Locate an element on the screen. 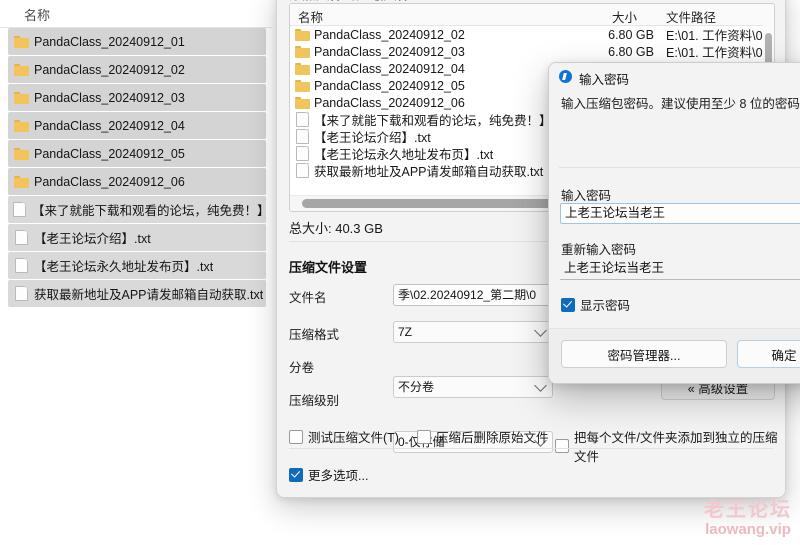 This screenshot has height=545, width=800. test-archive-checkbox: 测试压缩文件(T) is located at coordinates (344, 436).